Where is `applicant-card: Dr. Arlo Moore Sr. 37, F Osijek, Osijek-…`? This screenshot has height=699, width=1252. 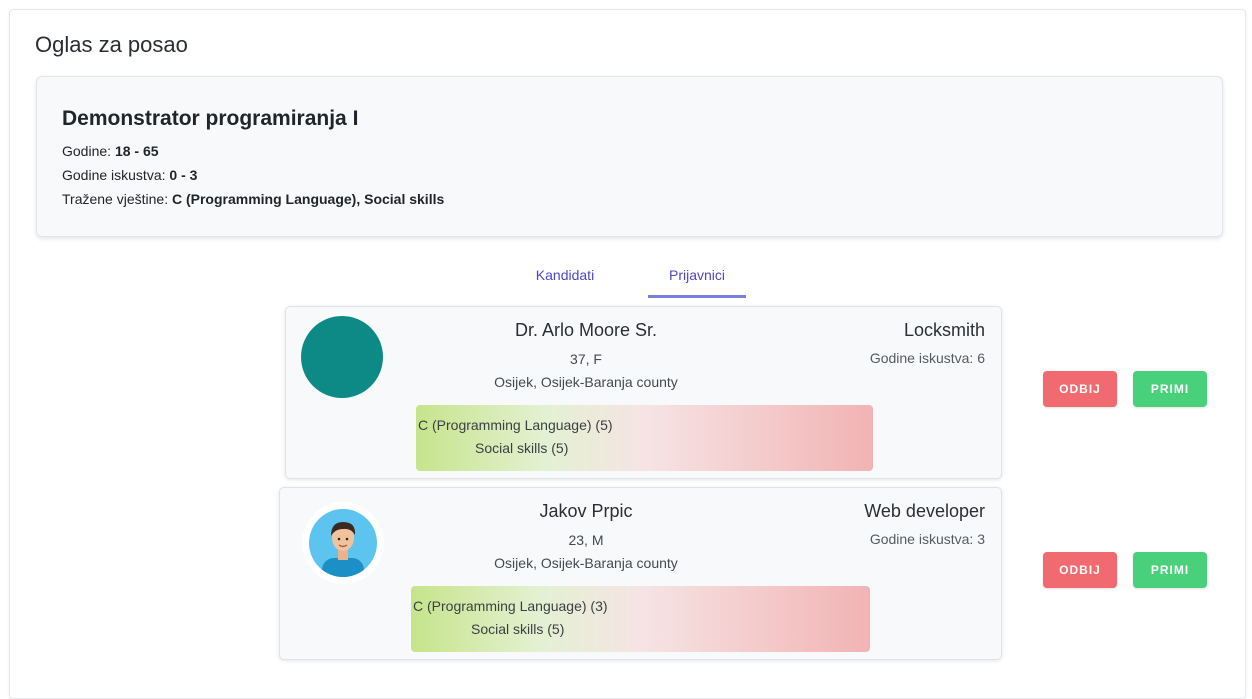
applicant-card: Dr. Arlo Moore Sr. 37, F Osijek, Osijek-… is located at coordinates (643, 392).